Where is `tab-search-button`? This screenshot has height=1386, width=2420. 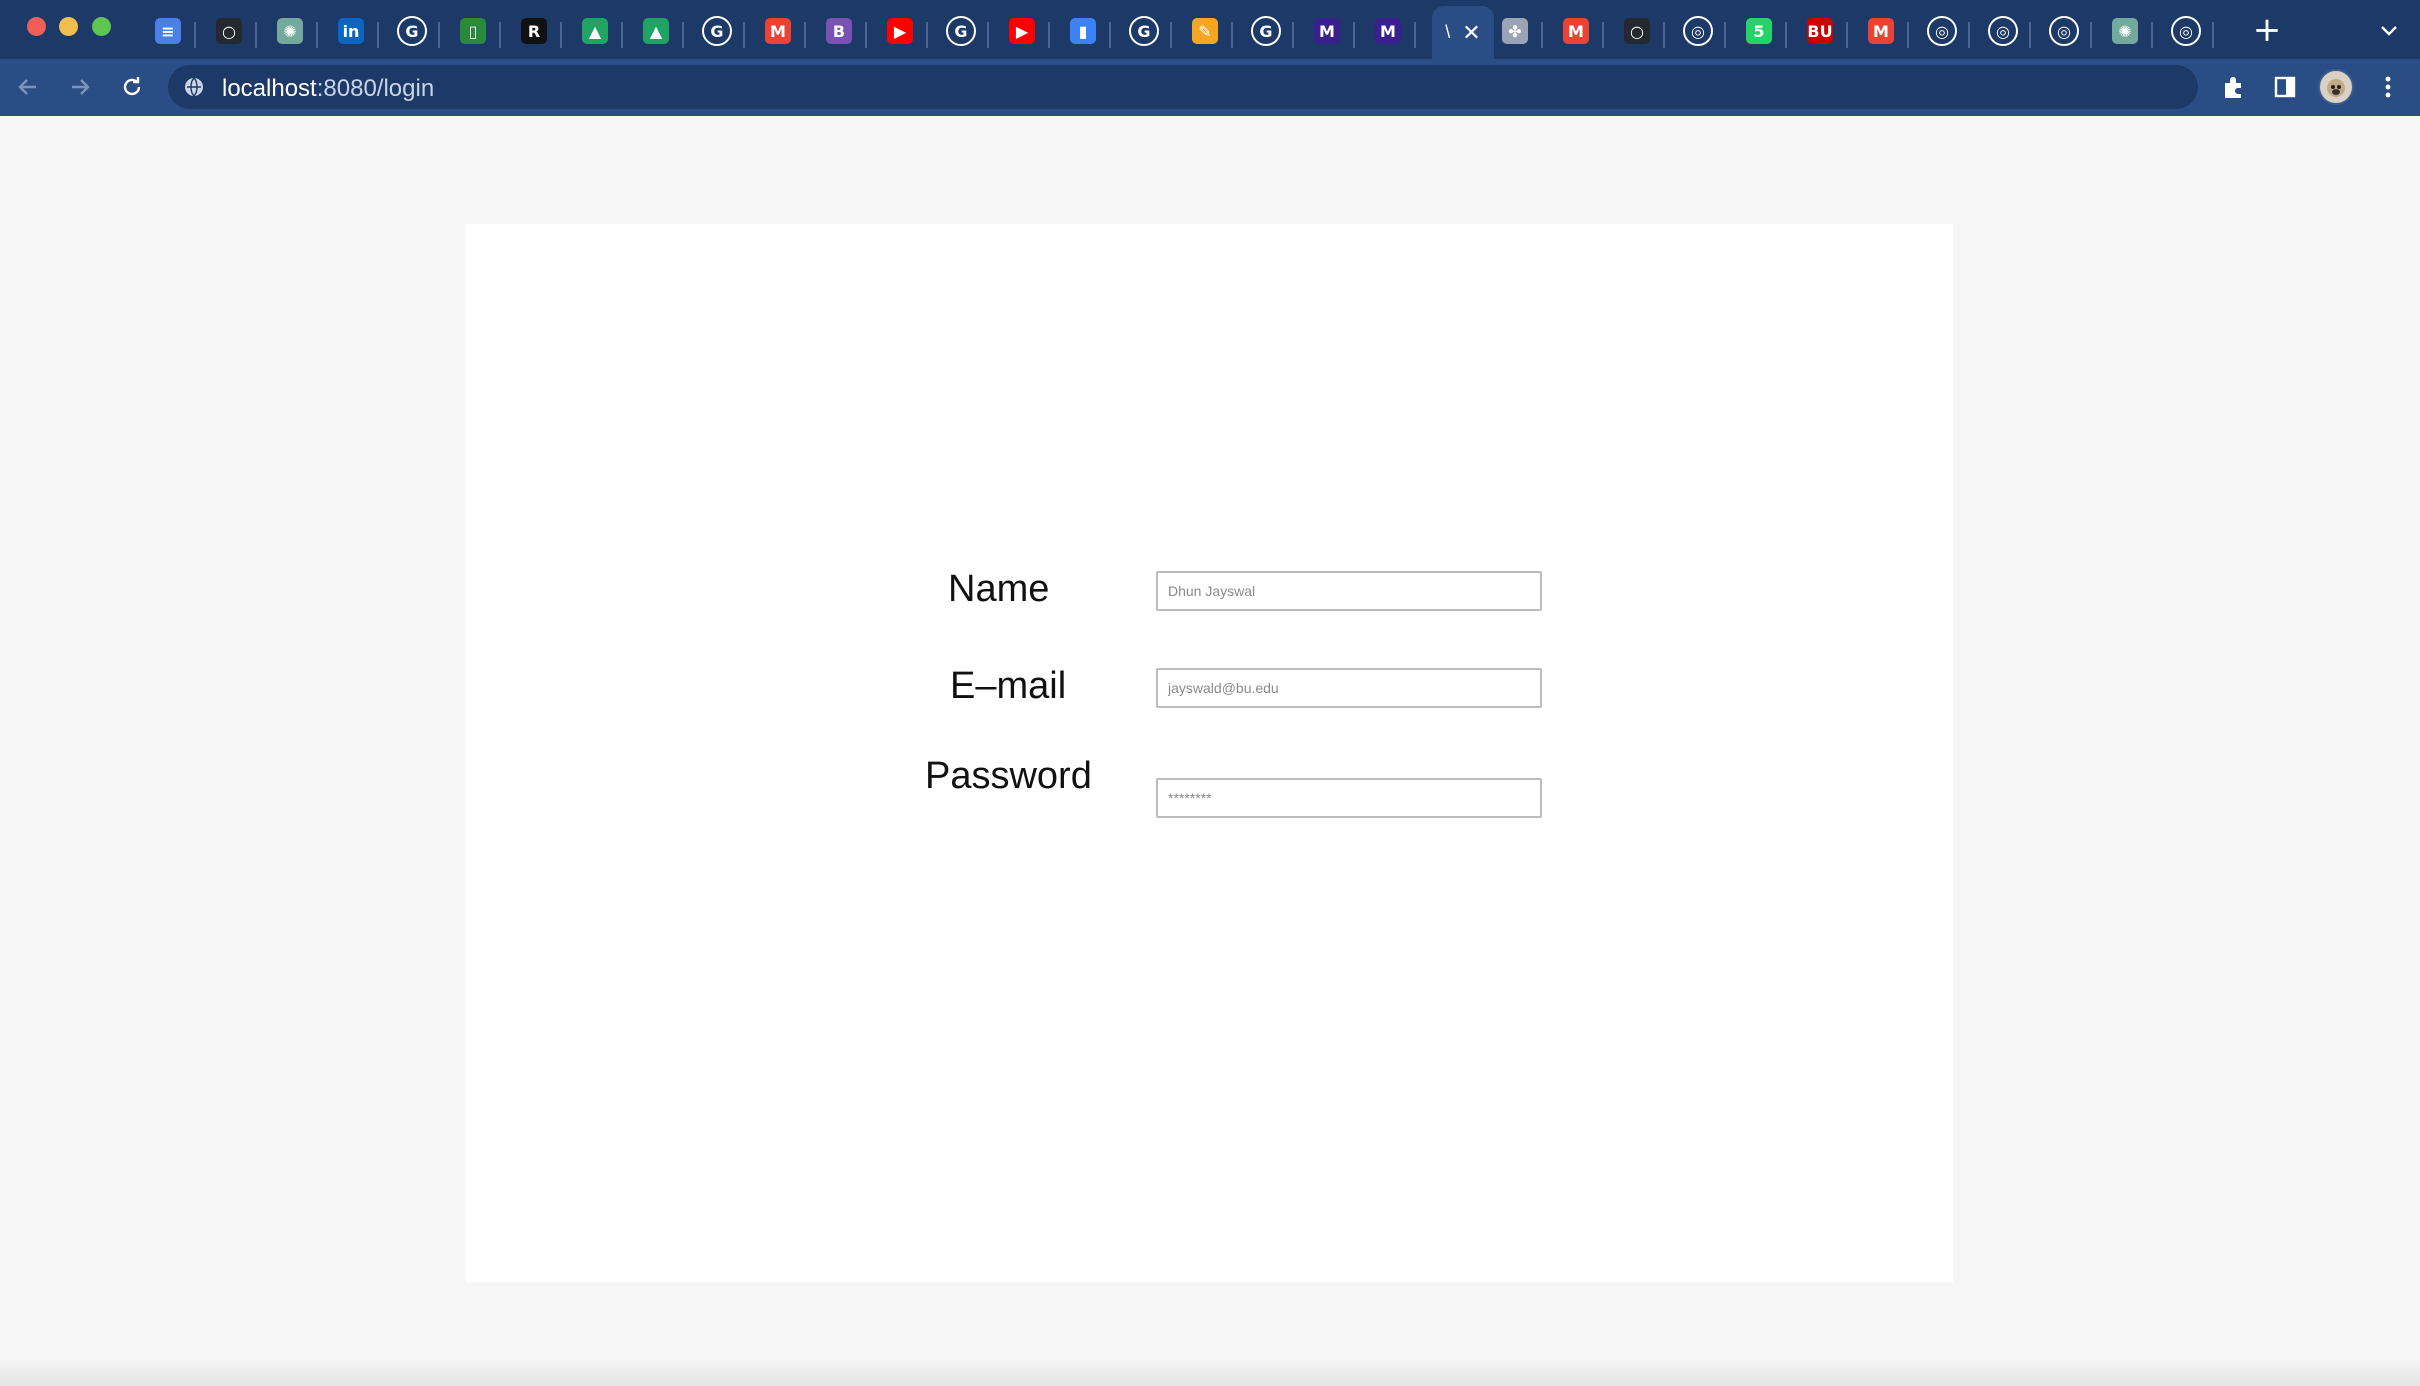
tab-search-button is located at coordinates (2389, 31).